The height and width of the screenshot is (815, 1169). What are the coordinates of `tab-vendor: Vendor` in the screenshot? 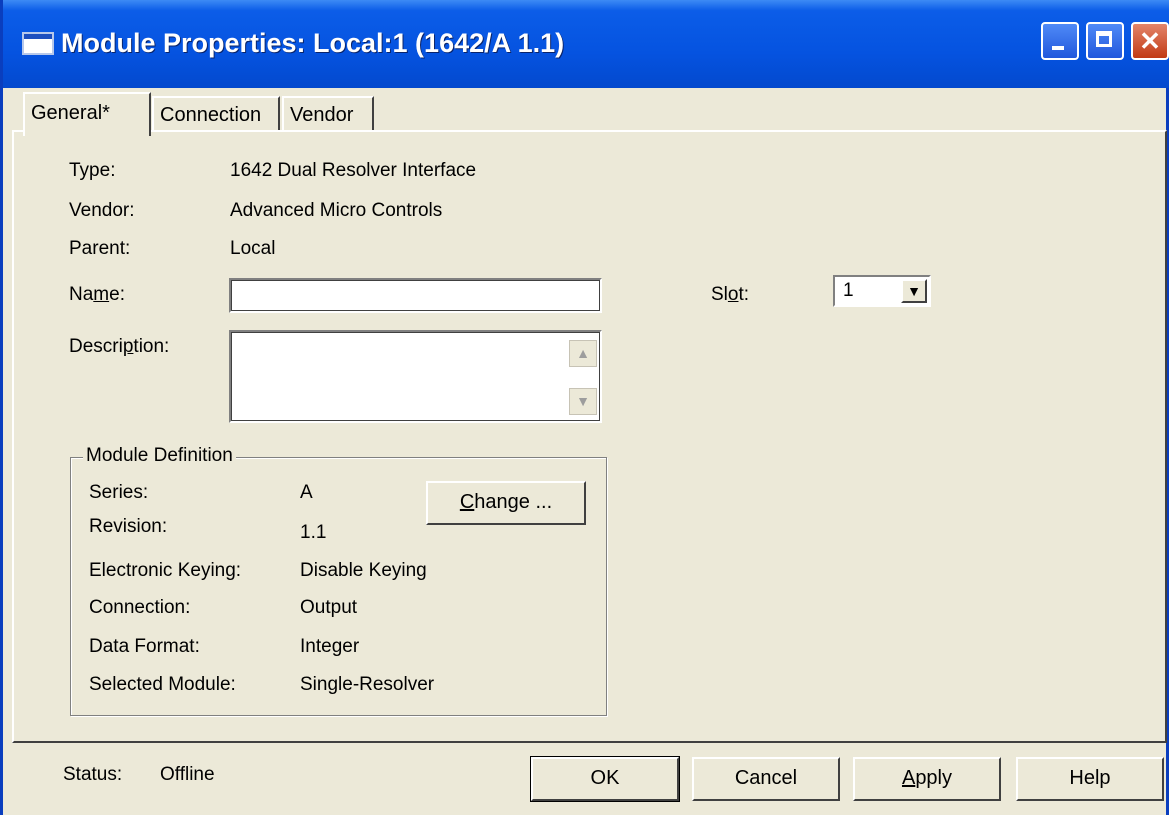 It's located at (328, 114).